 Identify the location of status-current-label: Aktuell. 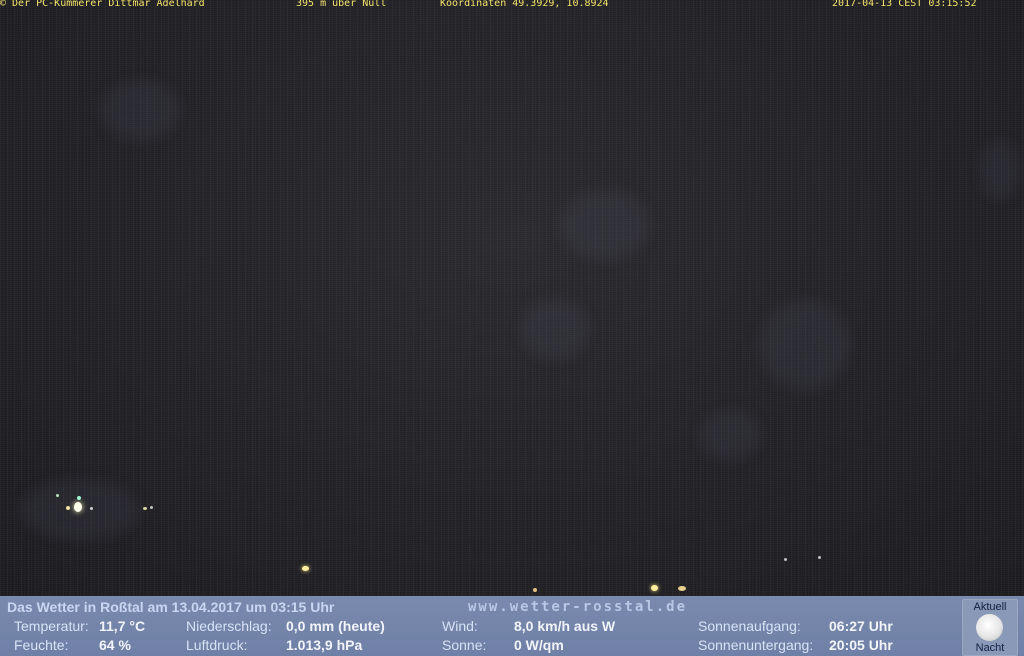
(990, 607).